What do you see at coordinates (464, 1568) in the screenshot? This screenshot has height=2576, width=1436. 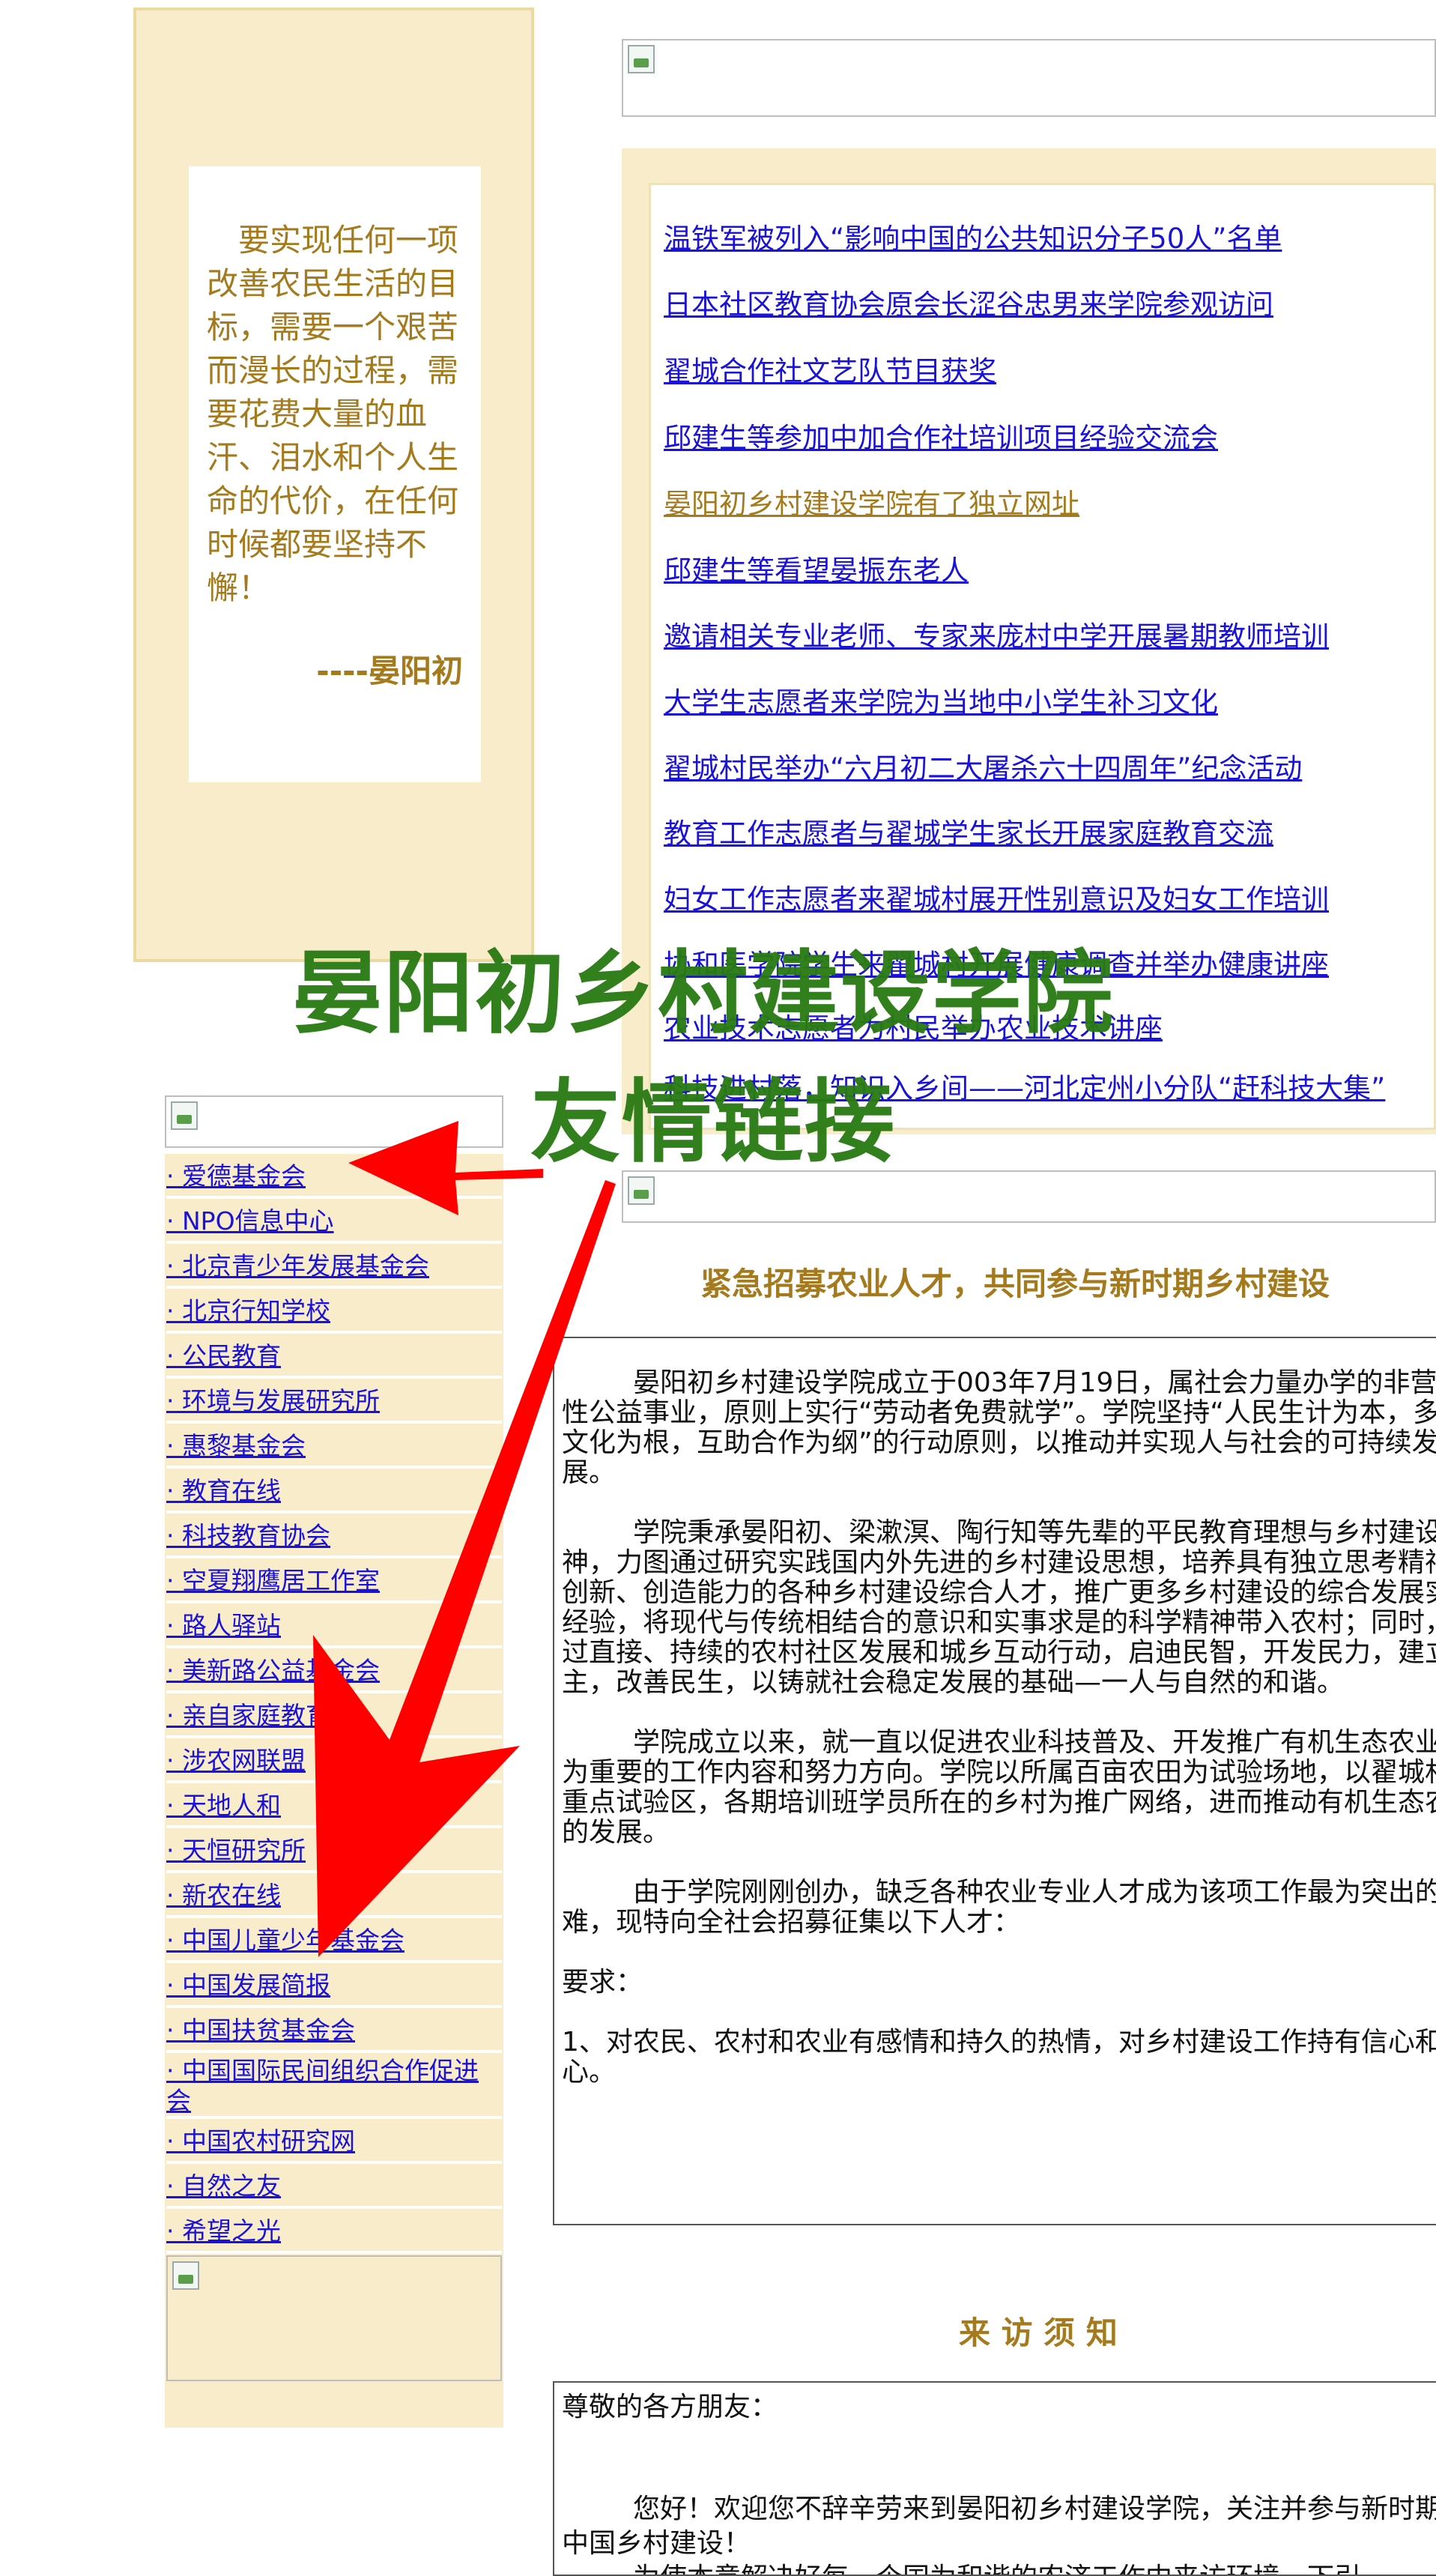 I see `arrow-down-icon` at bounding box center [464, 1568].